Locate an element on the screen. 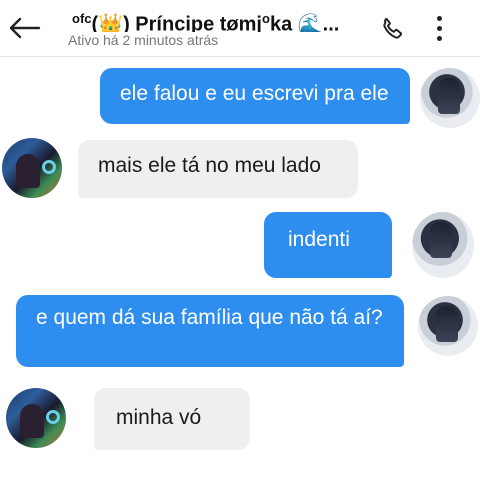  call-button is located at coordinates (393, 29).